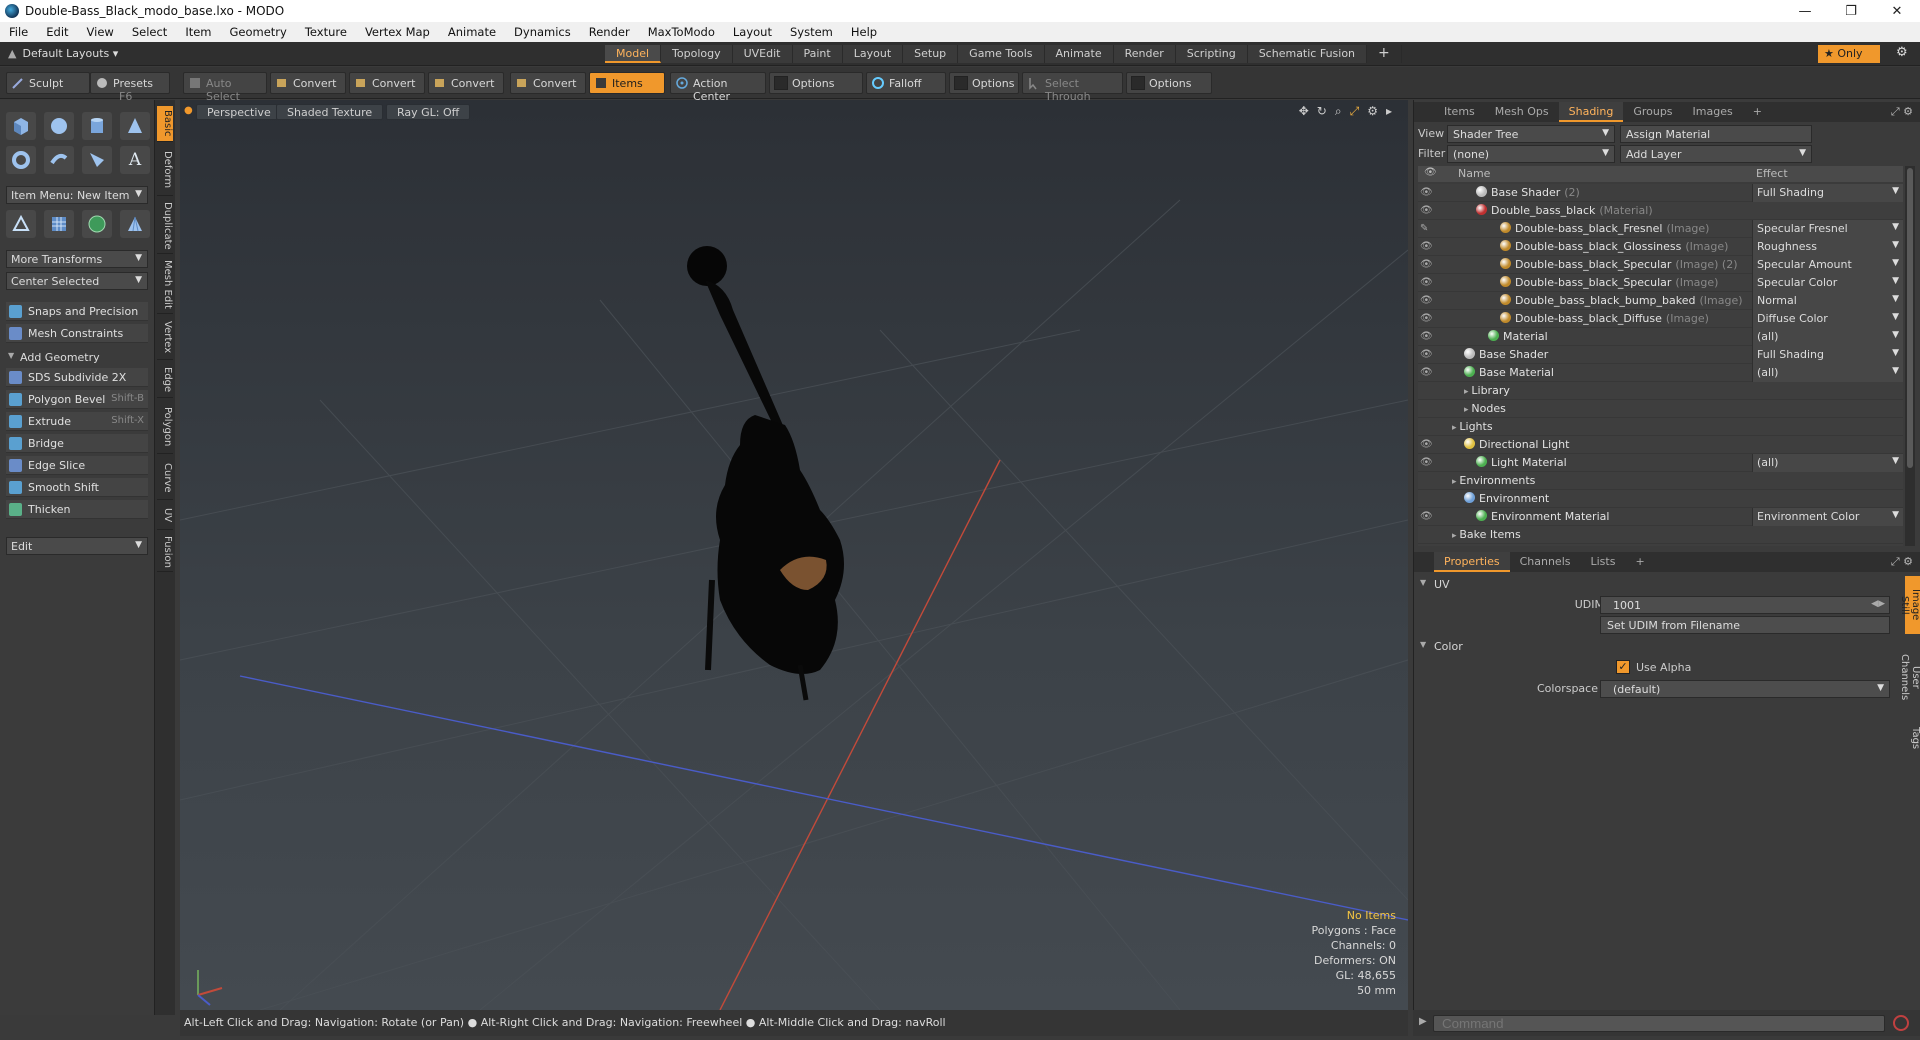  I want to click on menu-texture: Texture, so click(326, 32).